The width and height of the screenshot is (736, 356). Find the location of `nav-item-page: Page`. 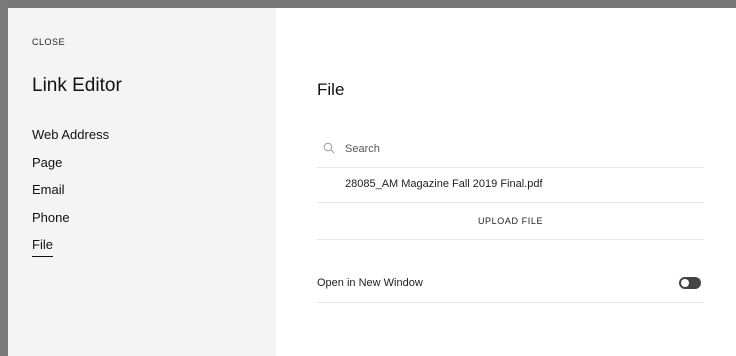

nav-item-page: Page is located at coordinates (70, 168).